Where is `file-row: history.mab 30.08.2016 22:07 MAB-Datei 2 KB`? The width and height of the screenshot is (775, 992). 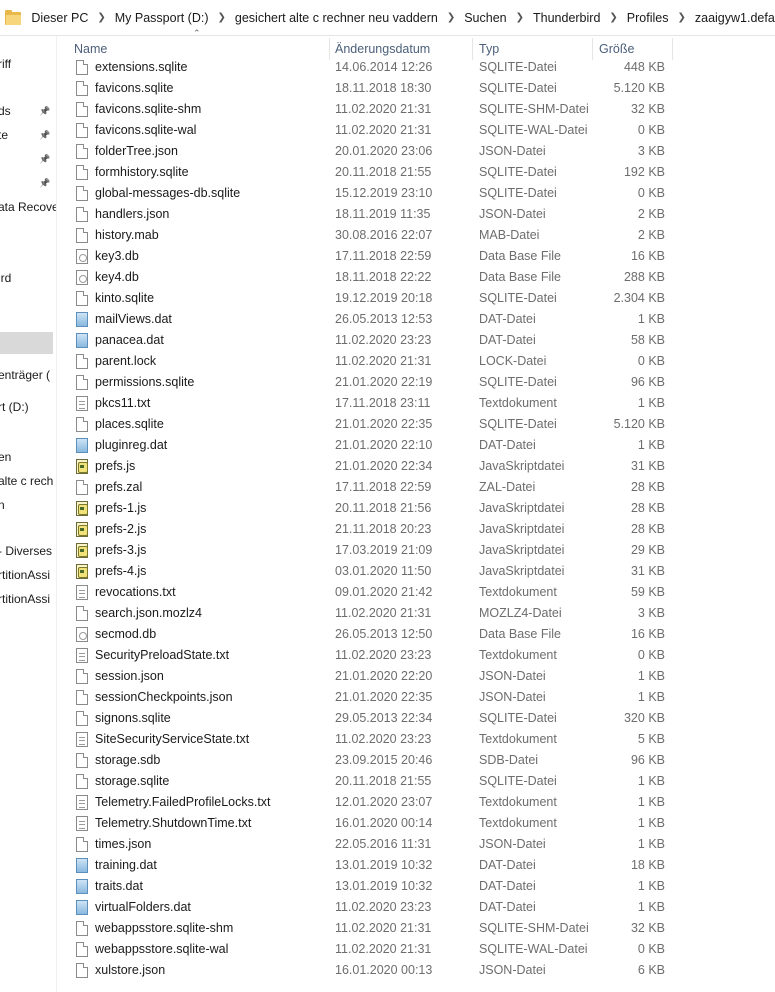
file-row: history.mab 30.08.2016 22:07 MAB-Datei 2 KB is located at coordinates (365, 235).